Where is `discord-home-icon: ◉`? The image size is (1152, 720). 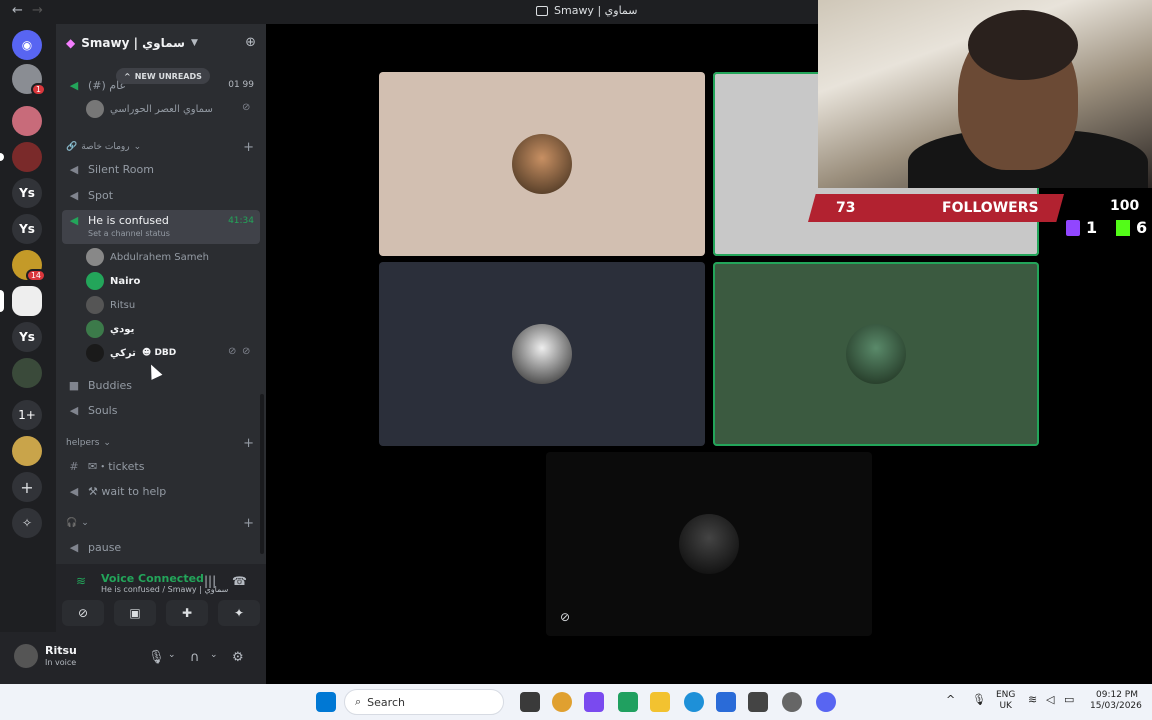 discord-home-icon: ◉ is located at coordinates (27, 45).